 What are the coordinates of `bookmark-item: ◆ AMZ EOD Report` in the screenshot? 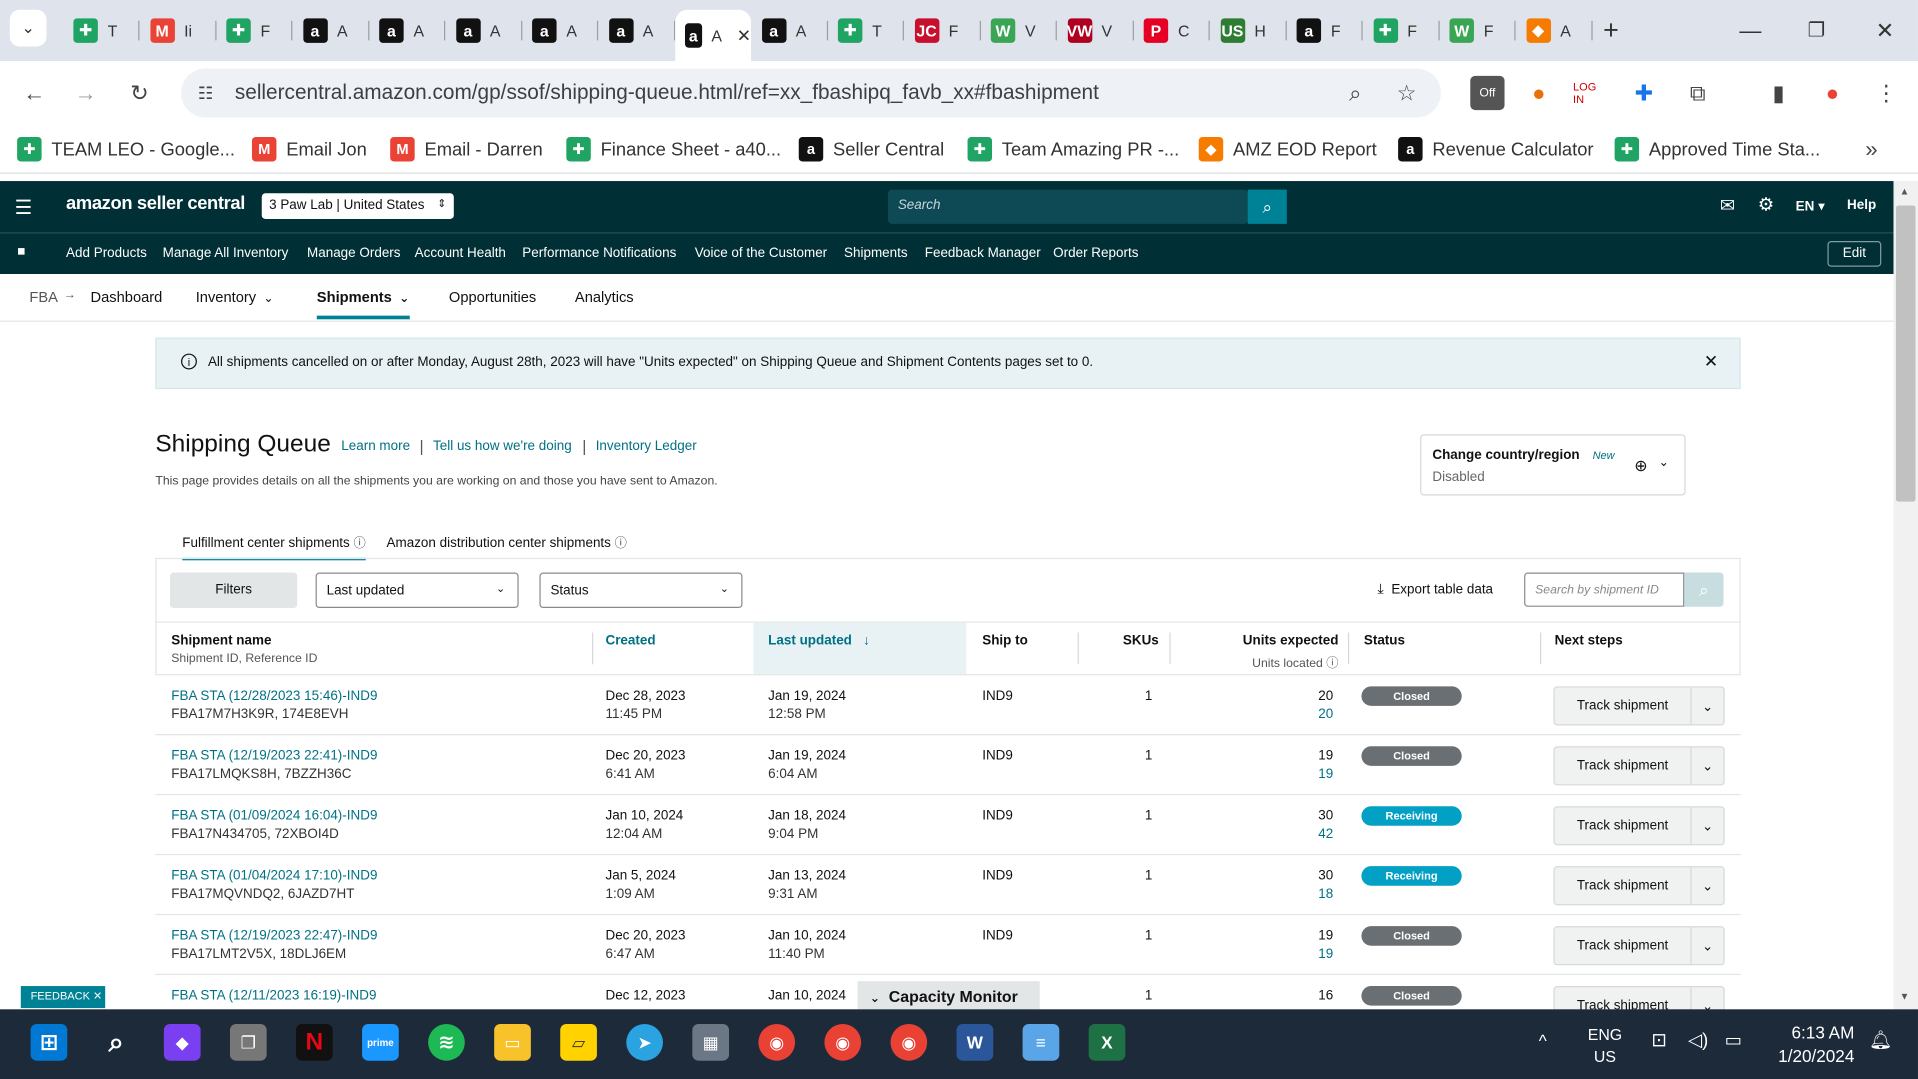 It's located at (1287, 149).